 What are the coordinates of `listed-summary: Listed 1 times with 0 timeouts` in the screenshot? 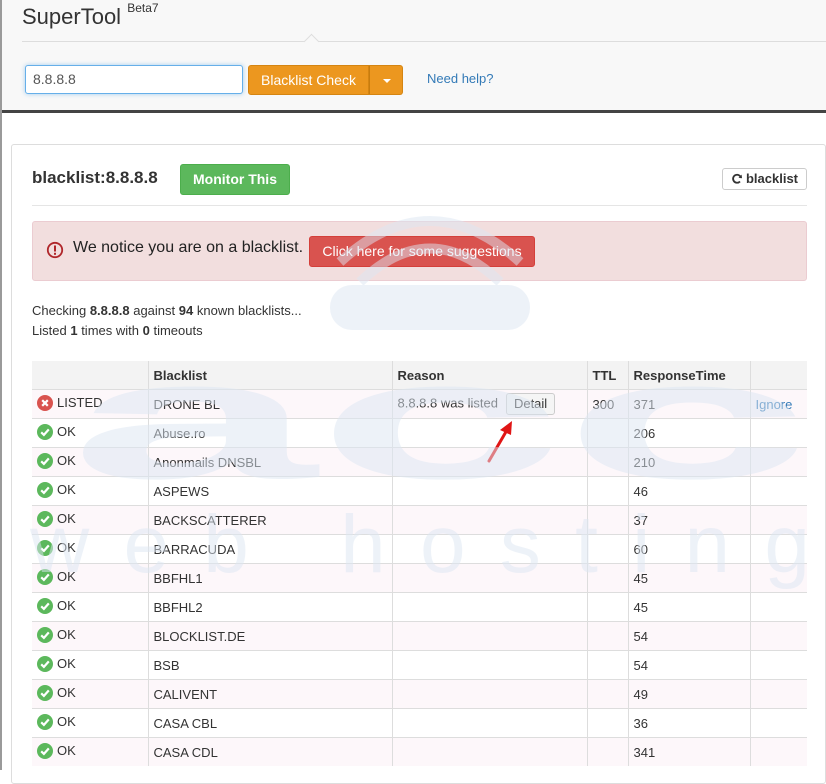 It's located at (117, 330).